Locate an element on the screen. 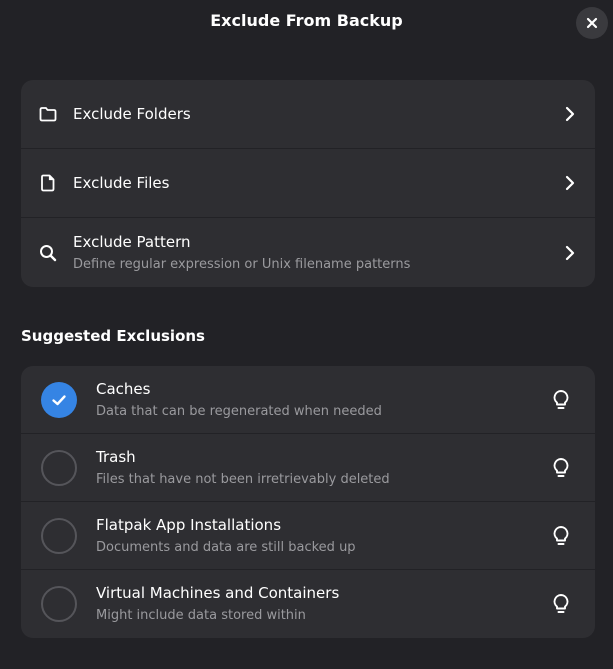  row-title: Virtual Machines and Containers is located at coordinates (218, 593).